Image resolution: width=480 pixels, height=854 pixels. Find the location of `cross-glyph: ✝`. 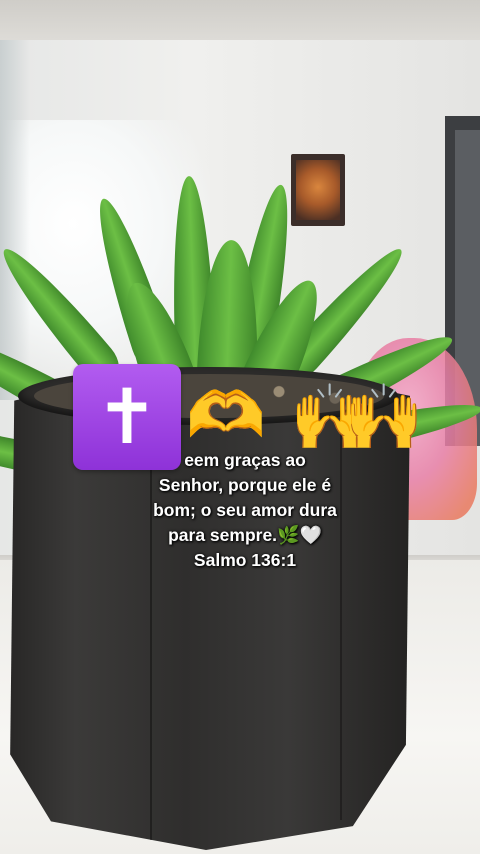

cross-glyph: ✝ is located at coordinates (127, 416).